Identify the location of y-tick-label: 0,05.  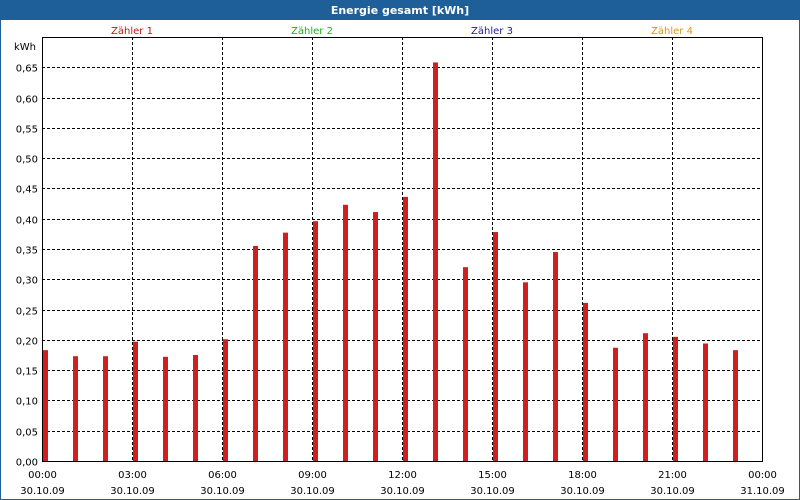
(27, 433).